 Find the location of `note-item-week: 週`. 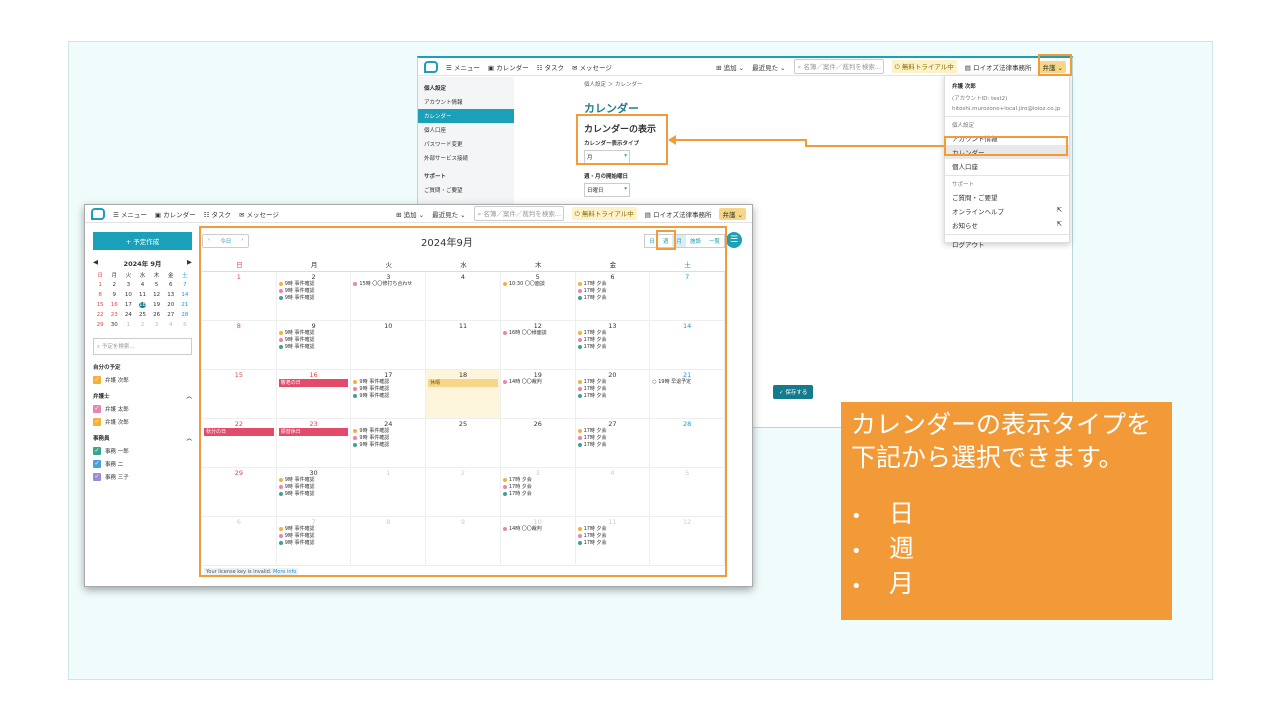

note-item-week: 週 is located at coordinates (1006, 550).